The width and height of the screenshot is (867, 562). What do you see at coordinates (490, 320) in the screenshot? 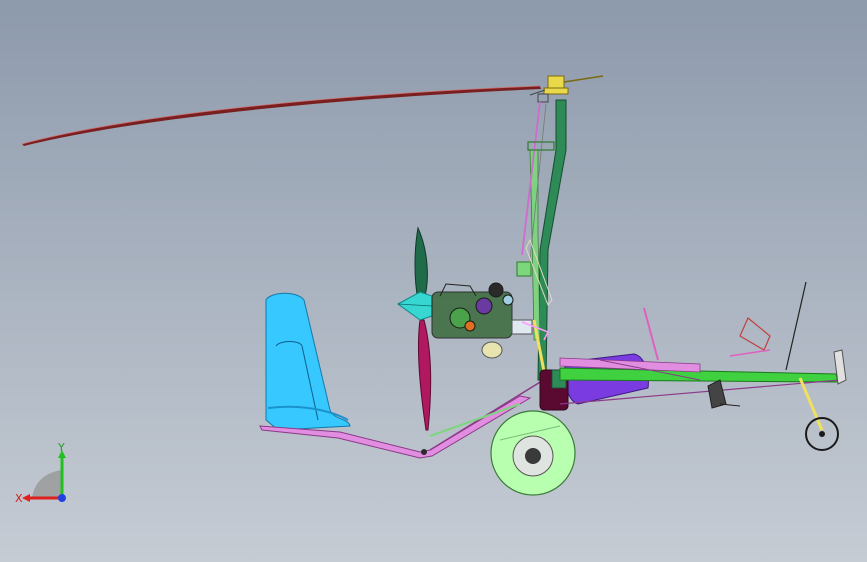
I see `engine` at bounding box center [490, 320].